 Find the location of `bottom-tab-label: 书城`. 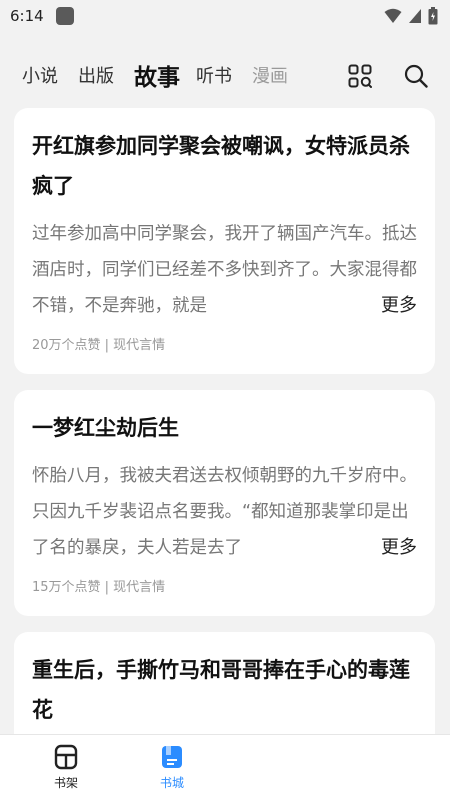

bottom-tab-label: 书城 is located at coordinates (171, 783).